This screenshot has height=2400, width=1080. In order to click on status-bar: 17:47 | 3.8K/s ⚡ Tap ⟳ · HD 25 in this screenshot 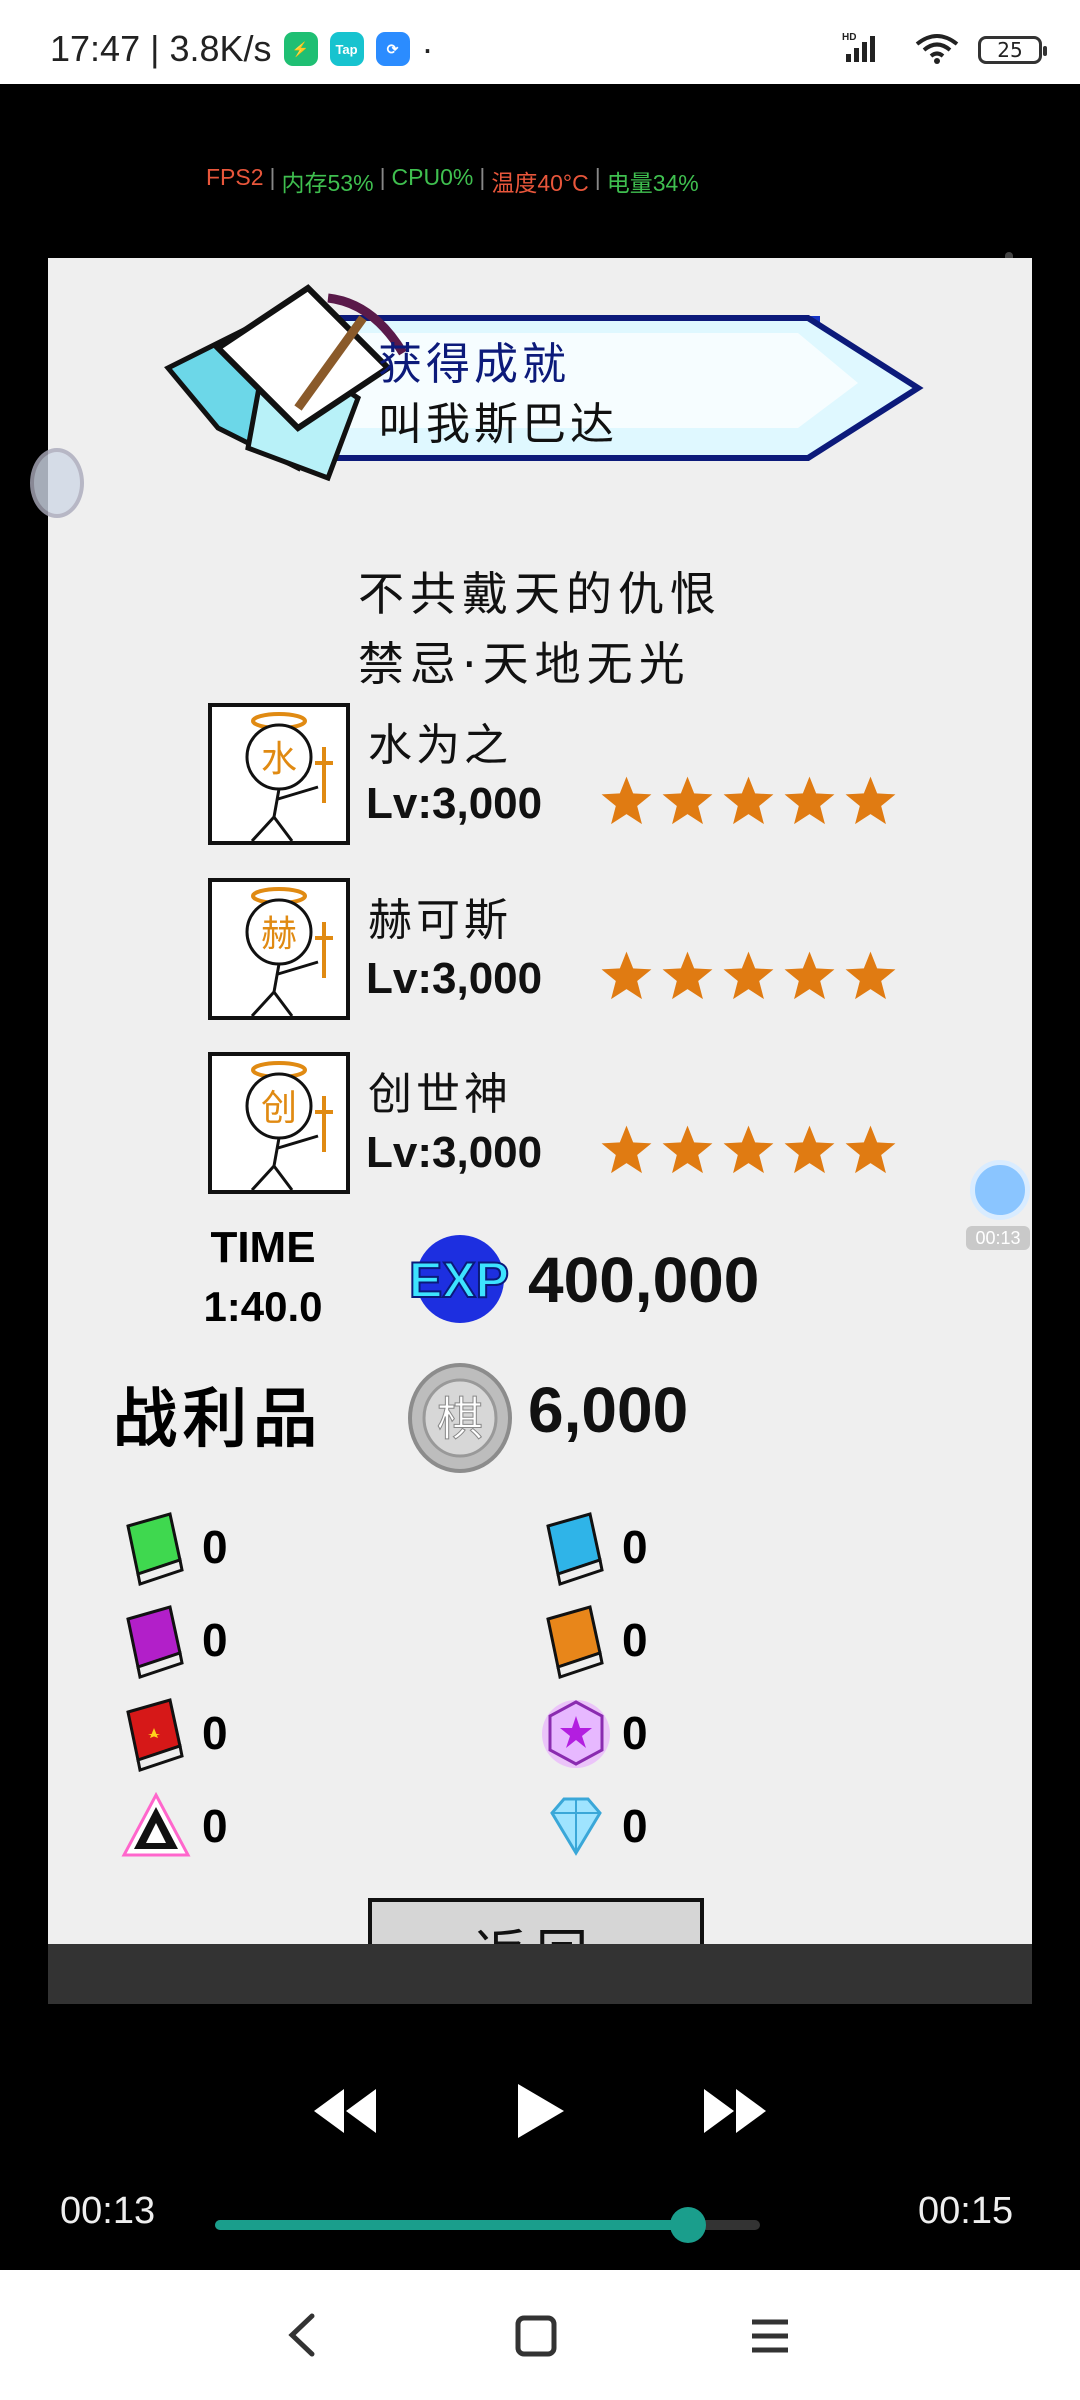, I will do `click(540, 42)`.